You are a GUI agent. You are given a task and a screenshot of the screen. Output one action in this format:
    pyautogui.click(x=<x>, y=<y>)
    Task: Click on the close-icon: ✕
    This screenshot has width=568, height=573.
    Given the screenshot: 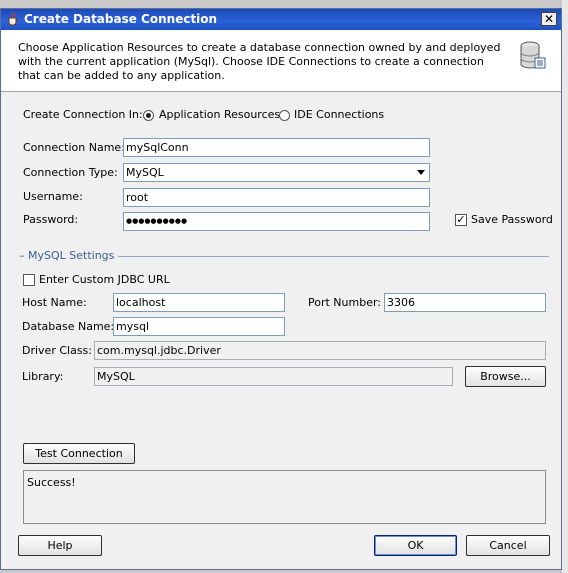 What is the action you would take?
    pyautogui.click(x=549, y=19)
    